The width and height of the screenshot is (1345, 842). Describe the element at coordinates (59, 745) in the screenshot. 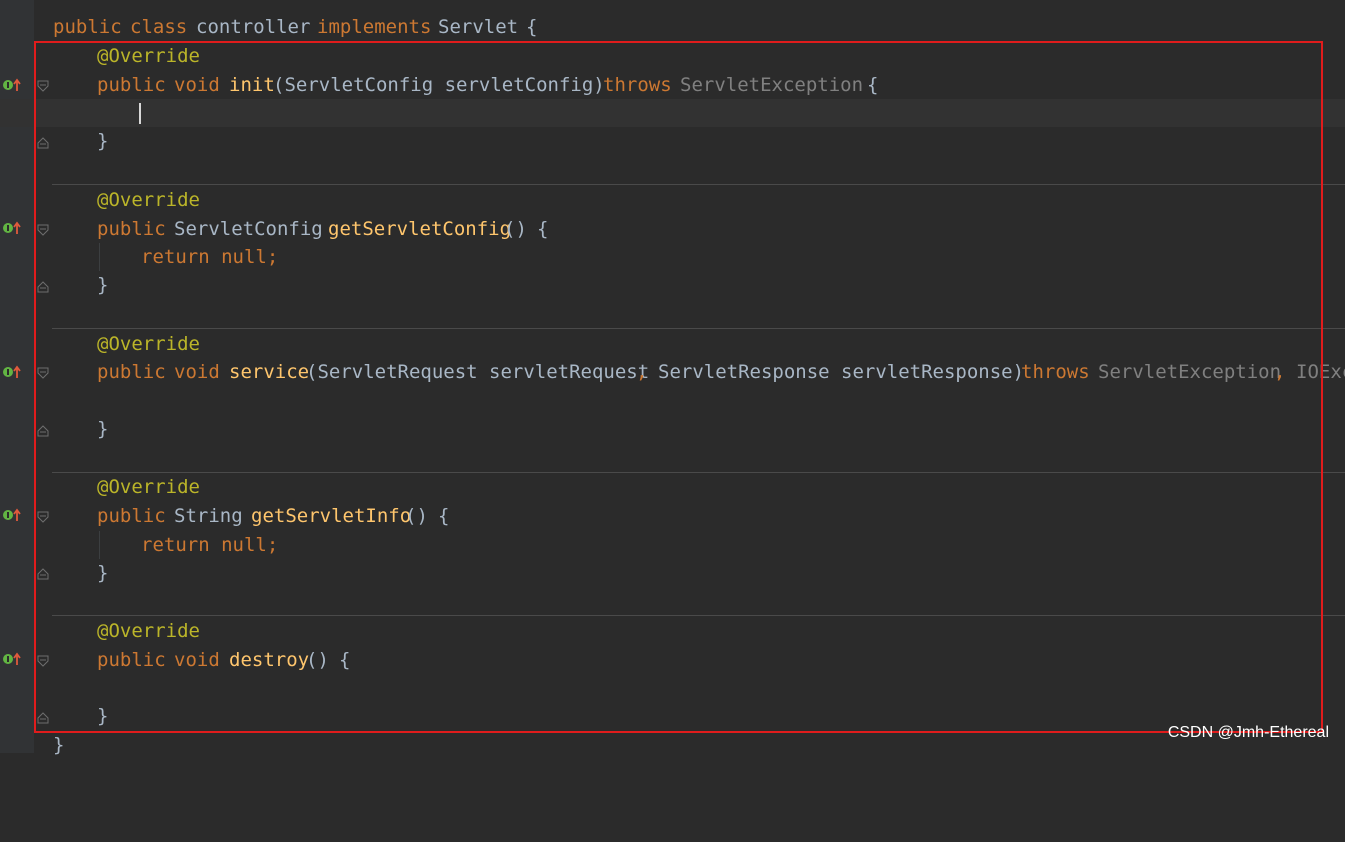

I see `class-close-brace: }` at that location.